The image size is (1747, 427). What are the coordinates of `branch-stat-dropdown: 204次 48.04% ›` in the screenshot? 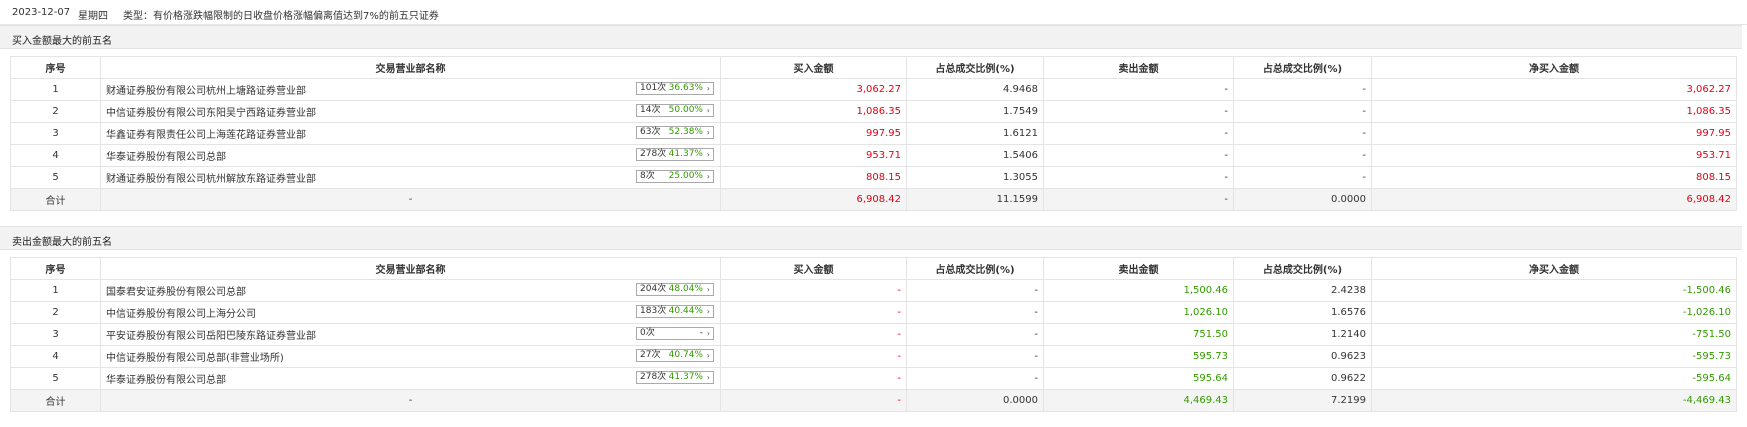 It's located at (675, 289).